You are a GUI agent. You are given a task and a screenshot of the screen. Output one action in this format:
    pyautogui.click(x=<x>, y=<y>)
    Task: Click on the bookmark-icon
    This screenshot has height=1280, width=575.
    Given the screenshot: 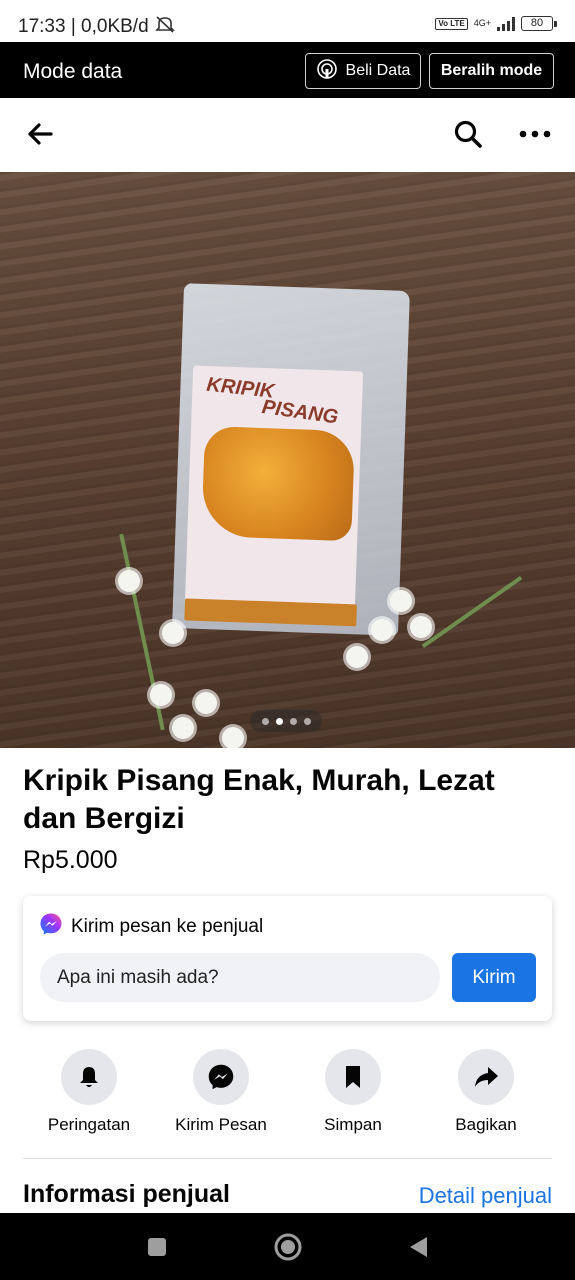 What is the action you would take?
    pyautogui.click(x=353, y=1077)
    